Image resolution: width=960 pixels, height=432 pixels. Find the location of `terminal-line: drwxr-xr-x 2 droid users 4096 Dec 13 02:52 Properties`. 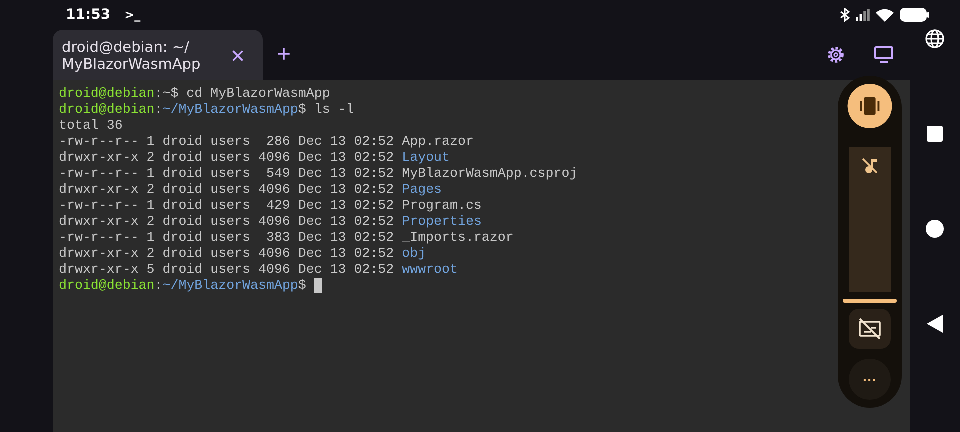

terminal-line: drwxr-xr-x 2 droid users 4096 Dec 13 02:52 Properties is located at coordinates (270, 222).